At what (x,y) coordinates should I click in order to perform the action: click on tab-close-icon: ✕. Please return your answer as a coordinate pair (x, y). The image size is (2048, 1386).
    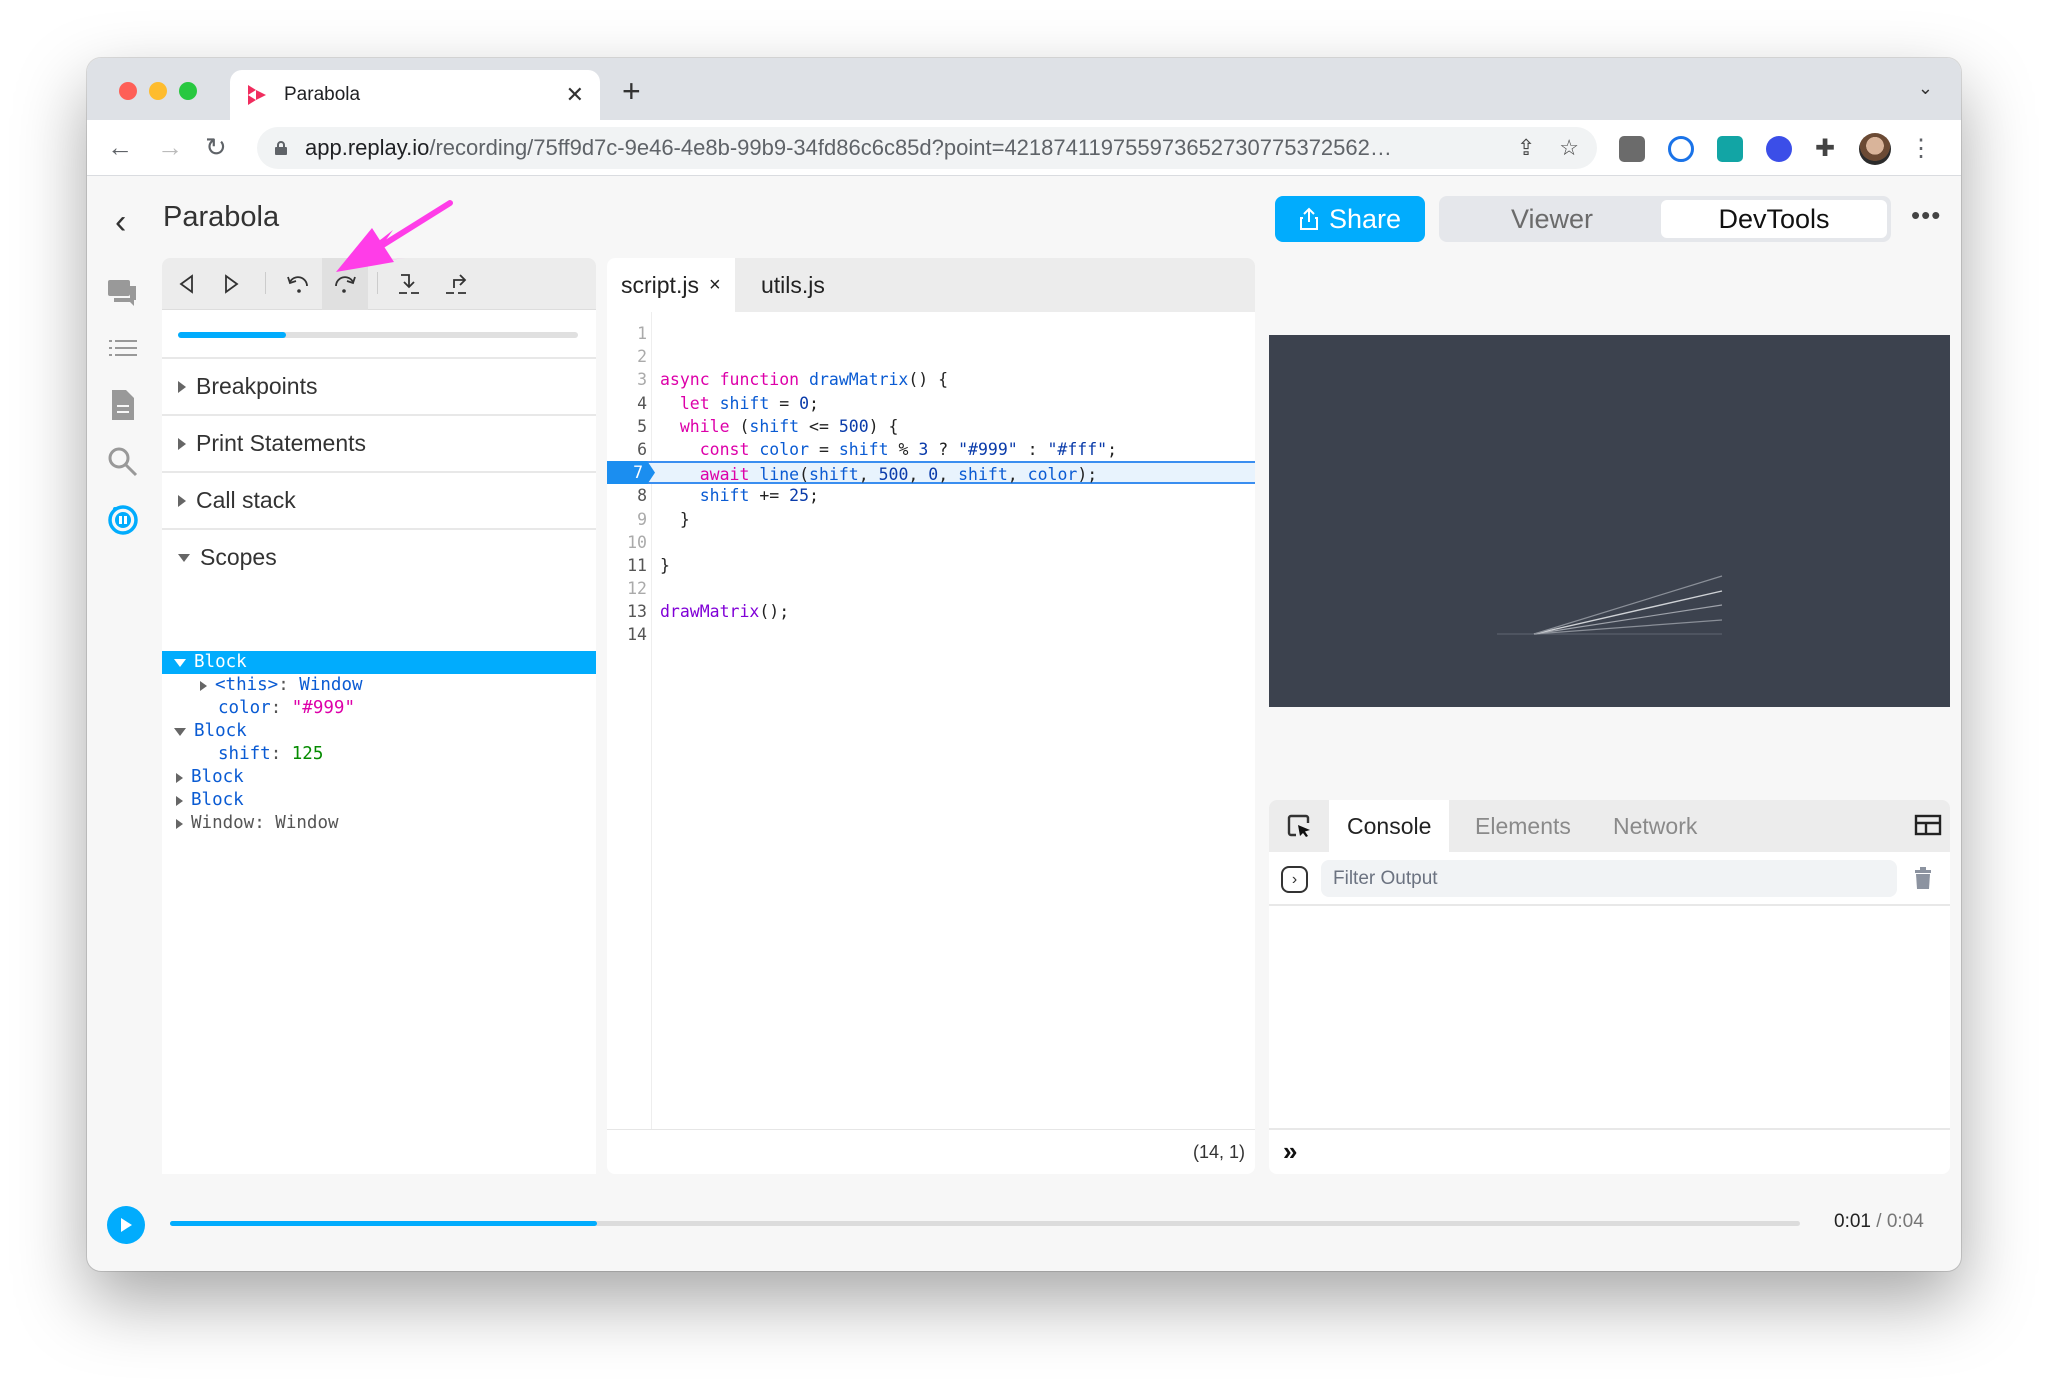
    Looking at the image, I should click on (575, 95).